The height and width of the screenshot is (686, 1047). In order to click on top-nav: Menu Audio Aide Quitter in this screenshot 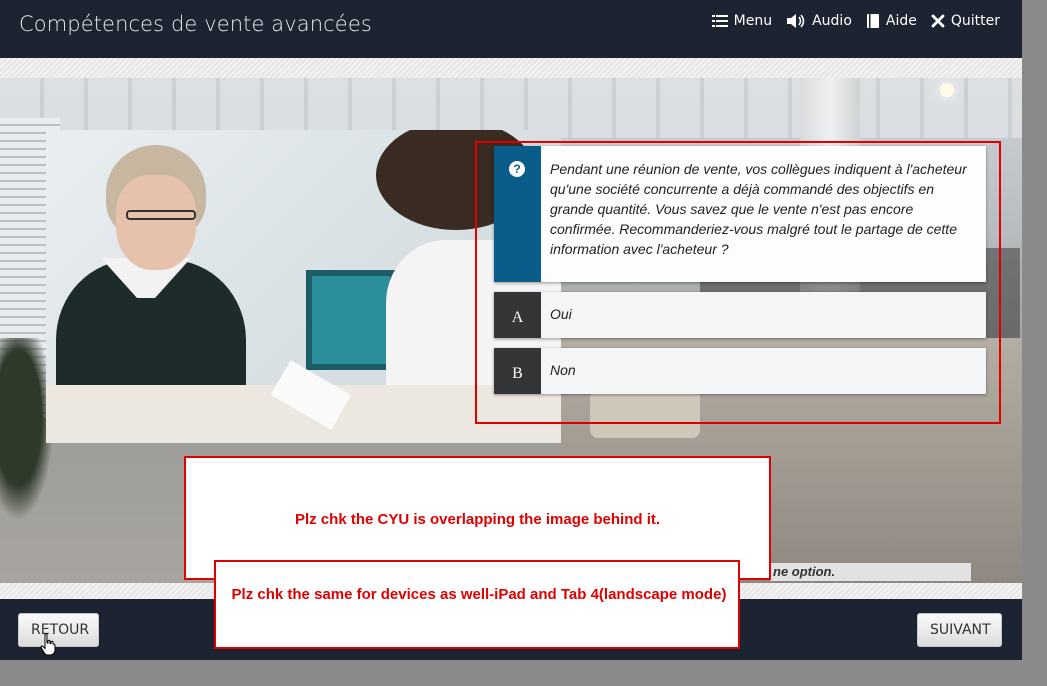, I will do `click(855, 21)`.